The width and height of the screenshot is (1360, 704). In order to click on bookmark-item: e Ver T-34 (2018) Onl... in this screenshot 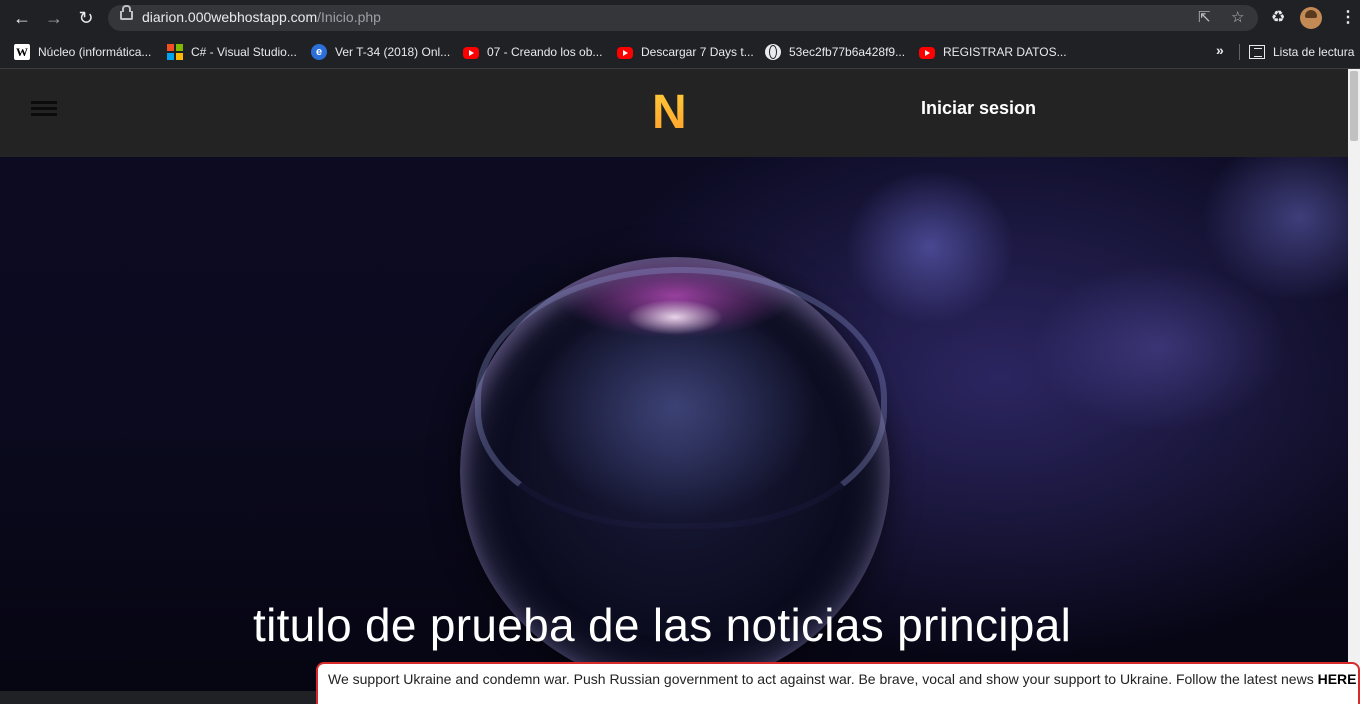, I will do `click(380, 52)`.